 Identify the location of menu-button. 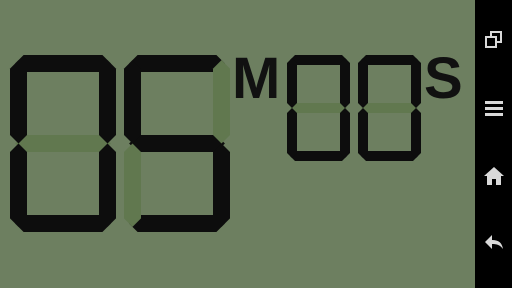
(493, 110).